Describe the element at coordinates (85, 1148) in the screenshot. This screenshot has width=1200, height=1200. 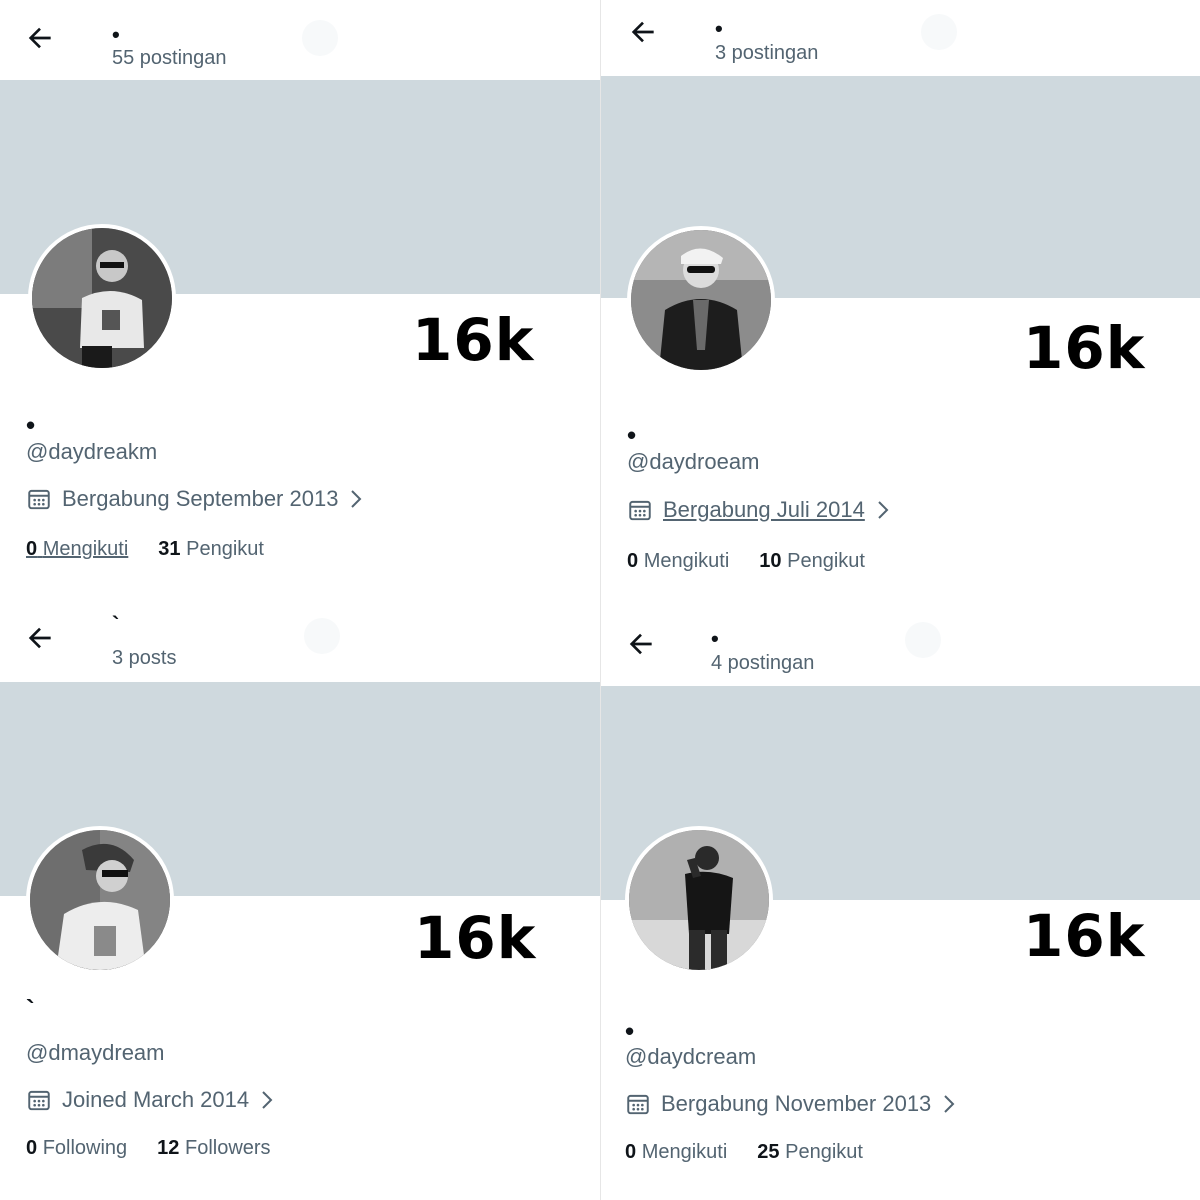
I see `following-label: Following` at that location.